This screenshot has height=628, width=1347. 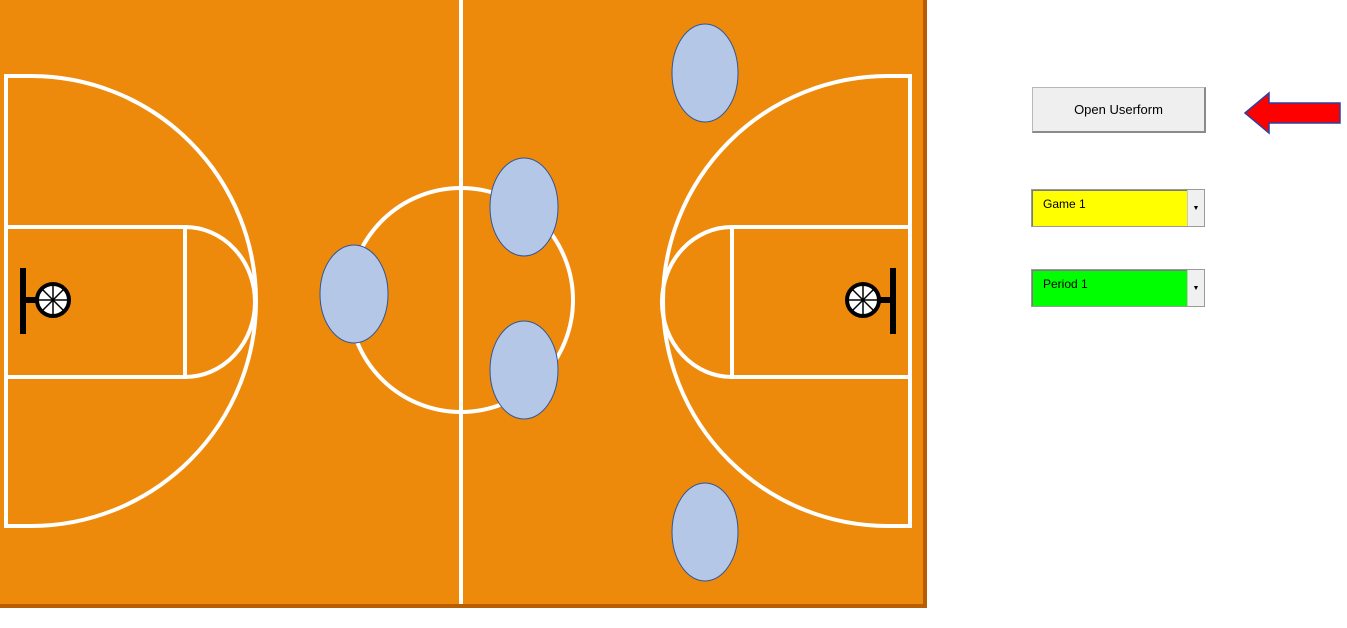 I want to click on period-select: Period 1 ▼, so click(x=1118, y=288).